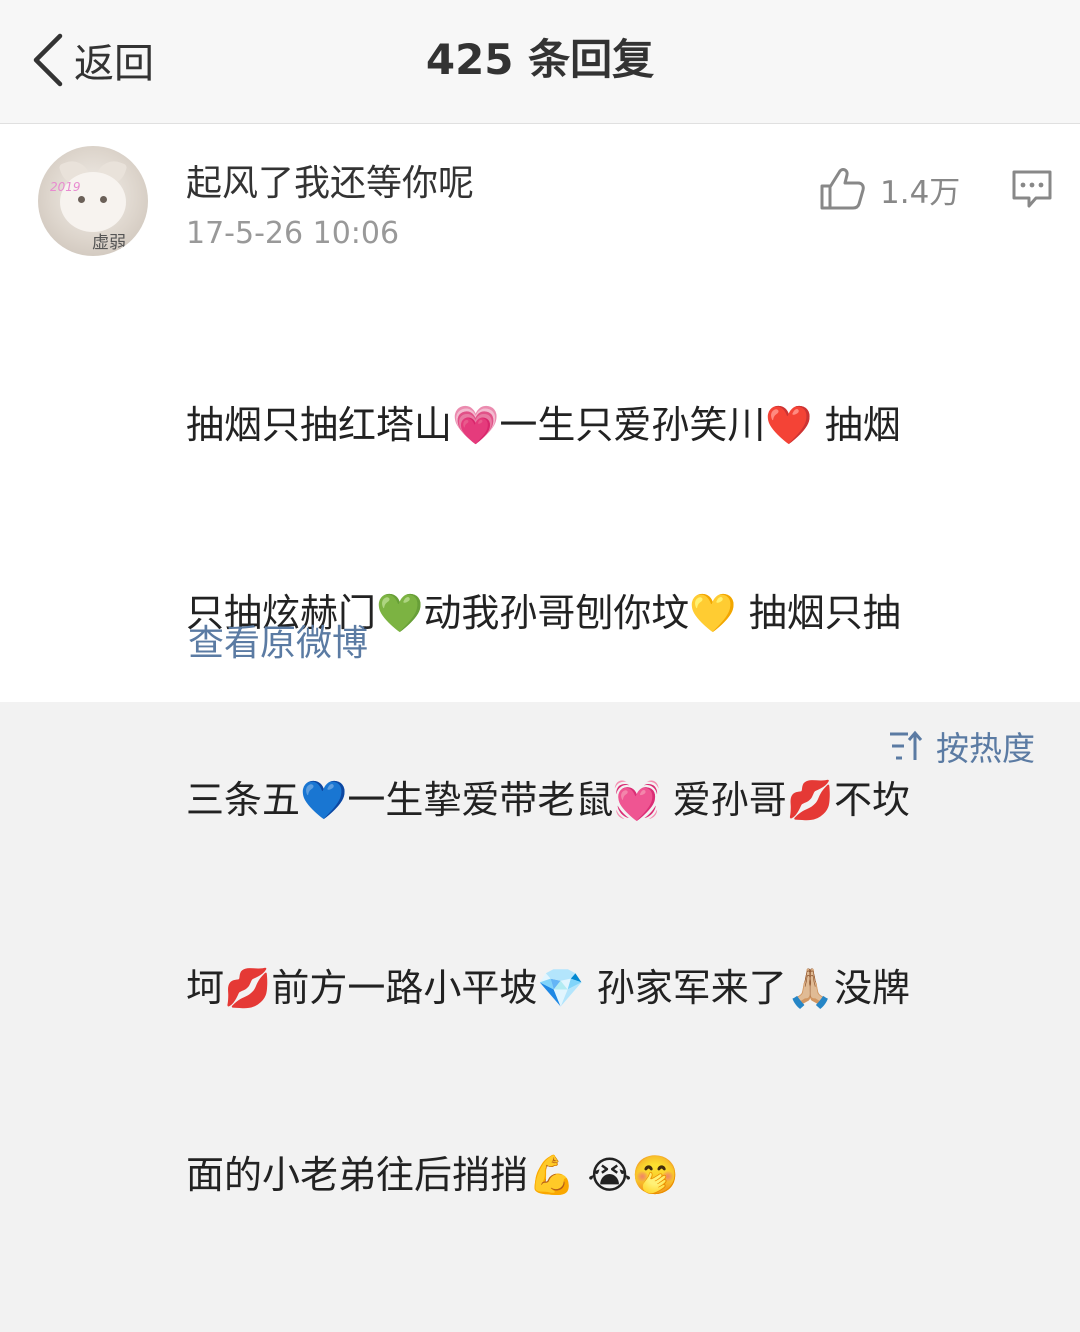  I want to click on thumbs-up-icon, so click(842, 189).